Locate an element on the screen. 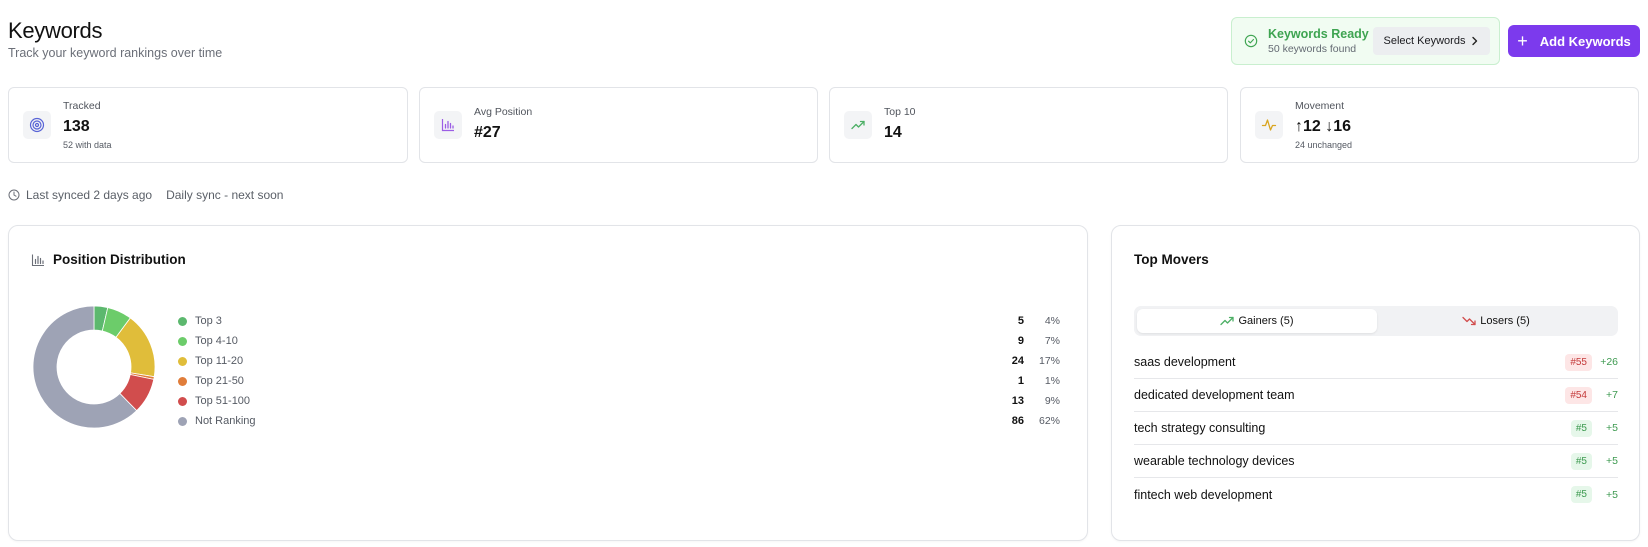 The image size is (1648, 547). stat-icon-tracked is located at coordinates (37, 125).